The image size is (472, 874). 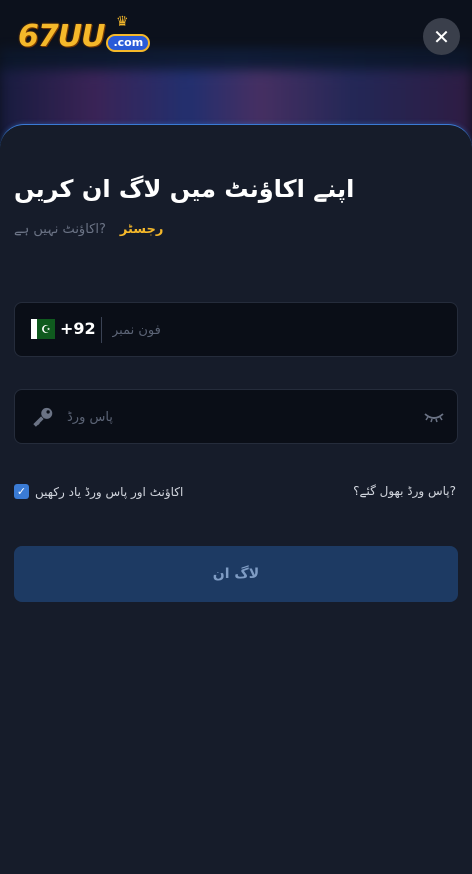 I want to click on register-prompt: اکاؤنٹ نہیں ہے? رجسٹر, so click(x=88, y=229).